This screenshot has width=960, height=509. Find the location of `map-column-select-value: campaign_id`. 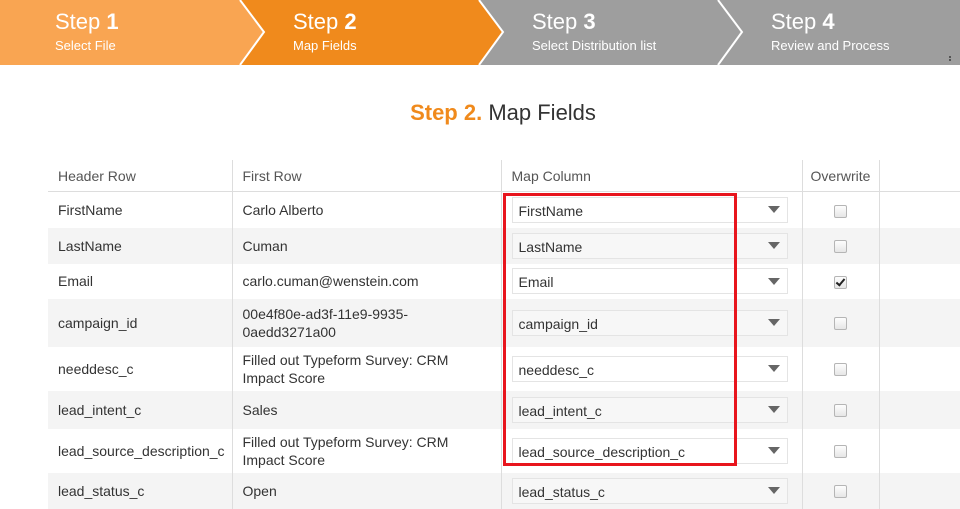

map-column-select-value: campaign_id is located at coordinates (558, 323).